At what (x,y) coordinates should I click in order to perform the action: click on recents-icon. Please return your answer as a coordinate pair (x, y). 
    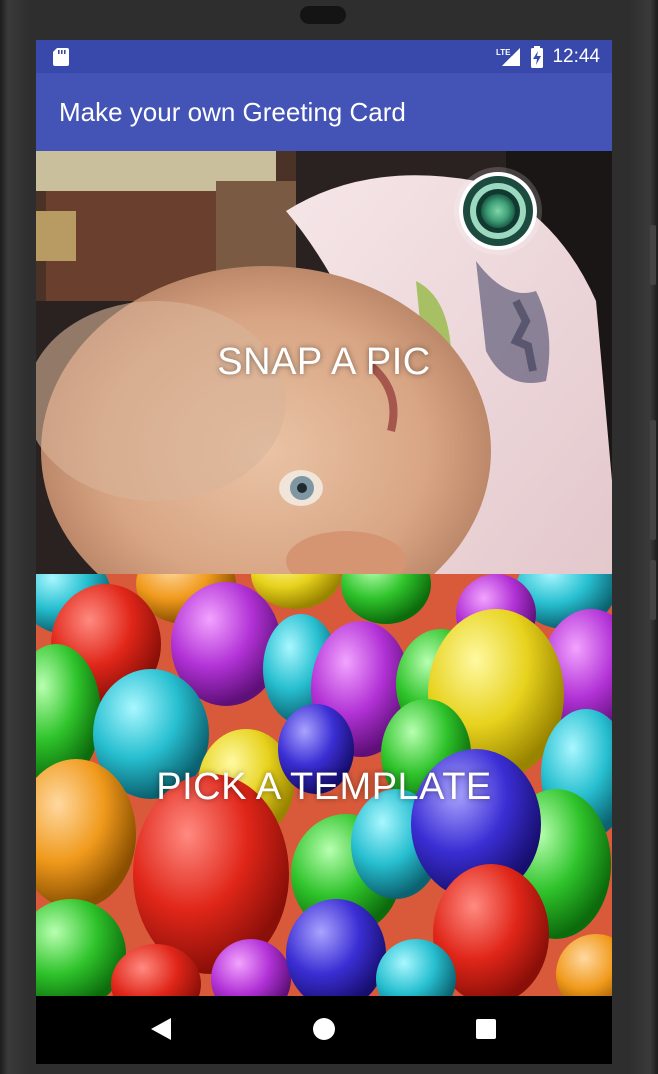
    Looking at the image, I should click on (486, 1029).